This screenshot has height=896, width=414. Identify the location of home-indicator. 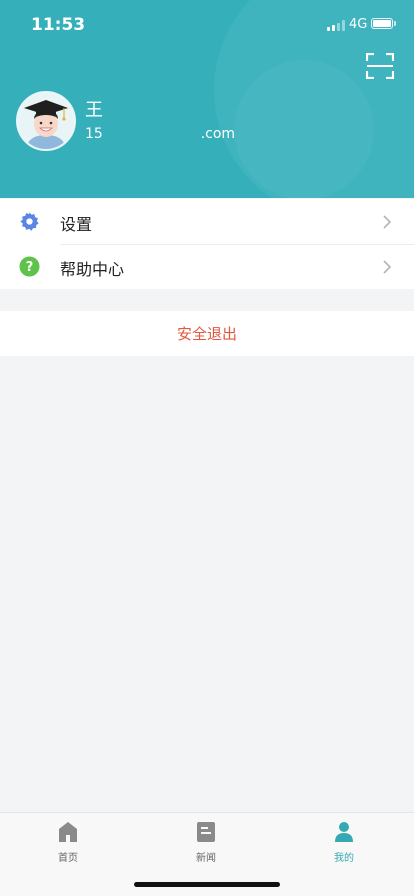
(207, 884).